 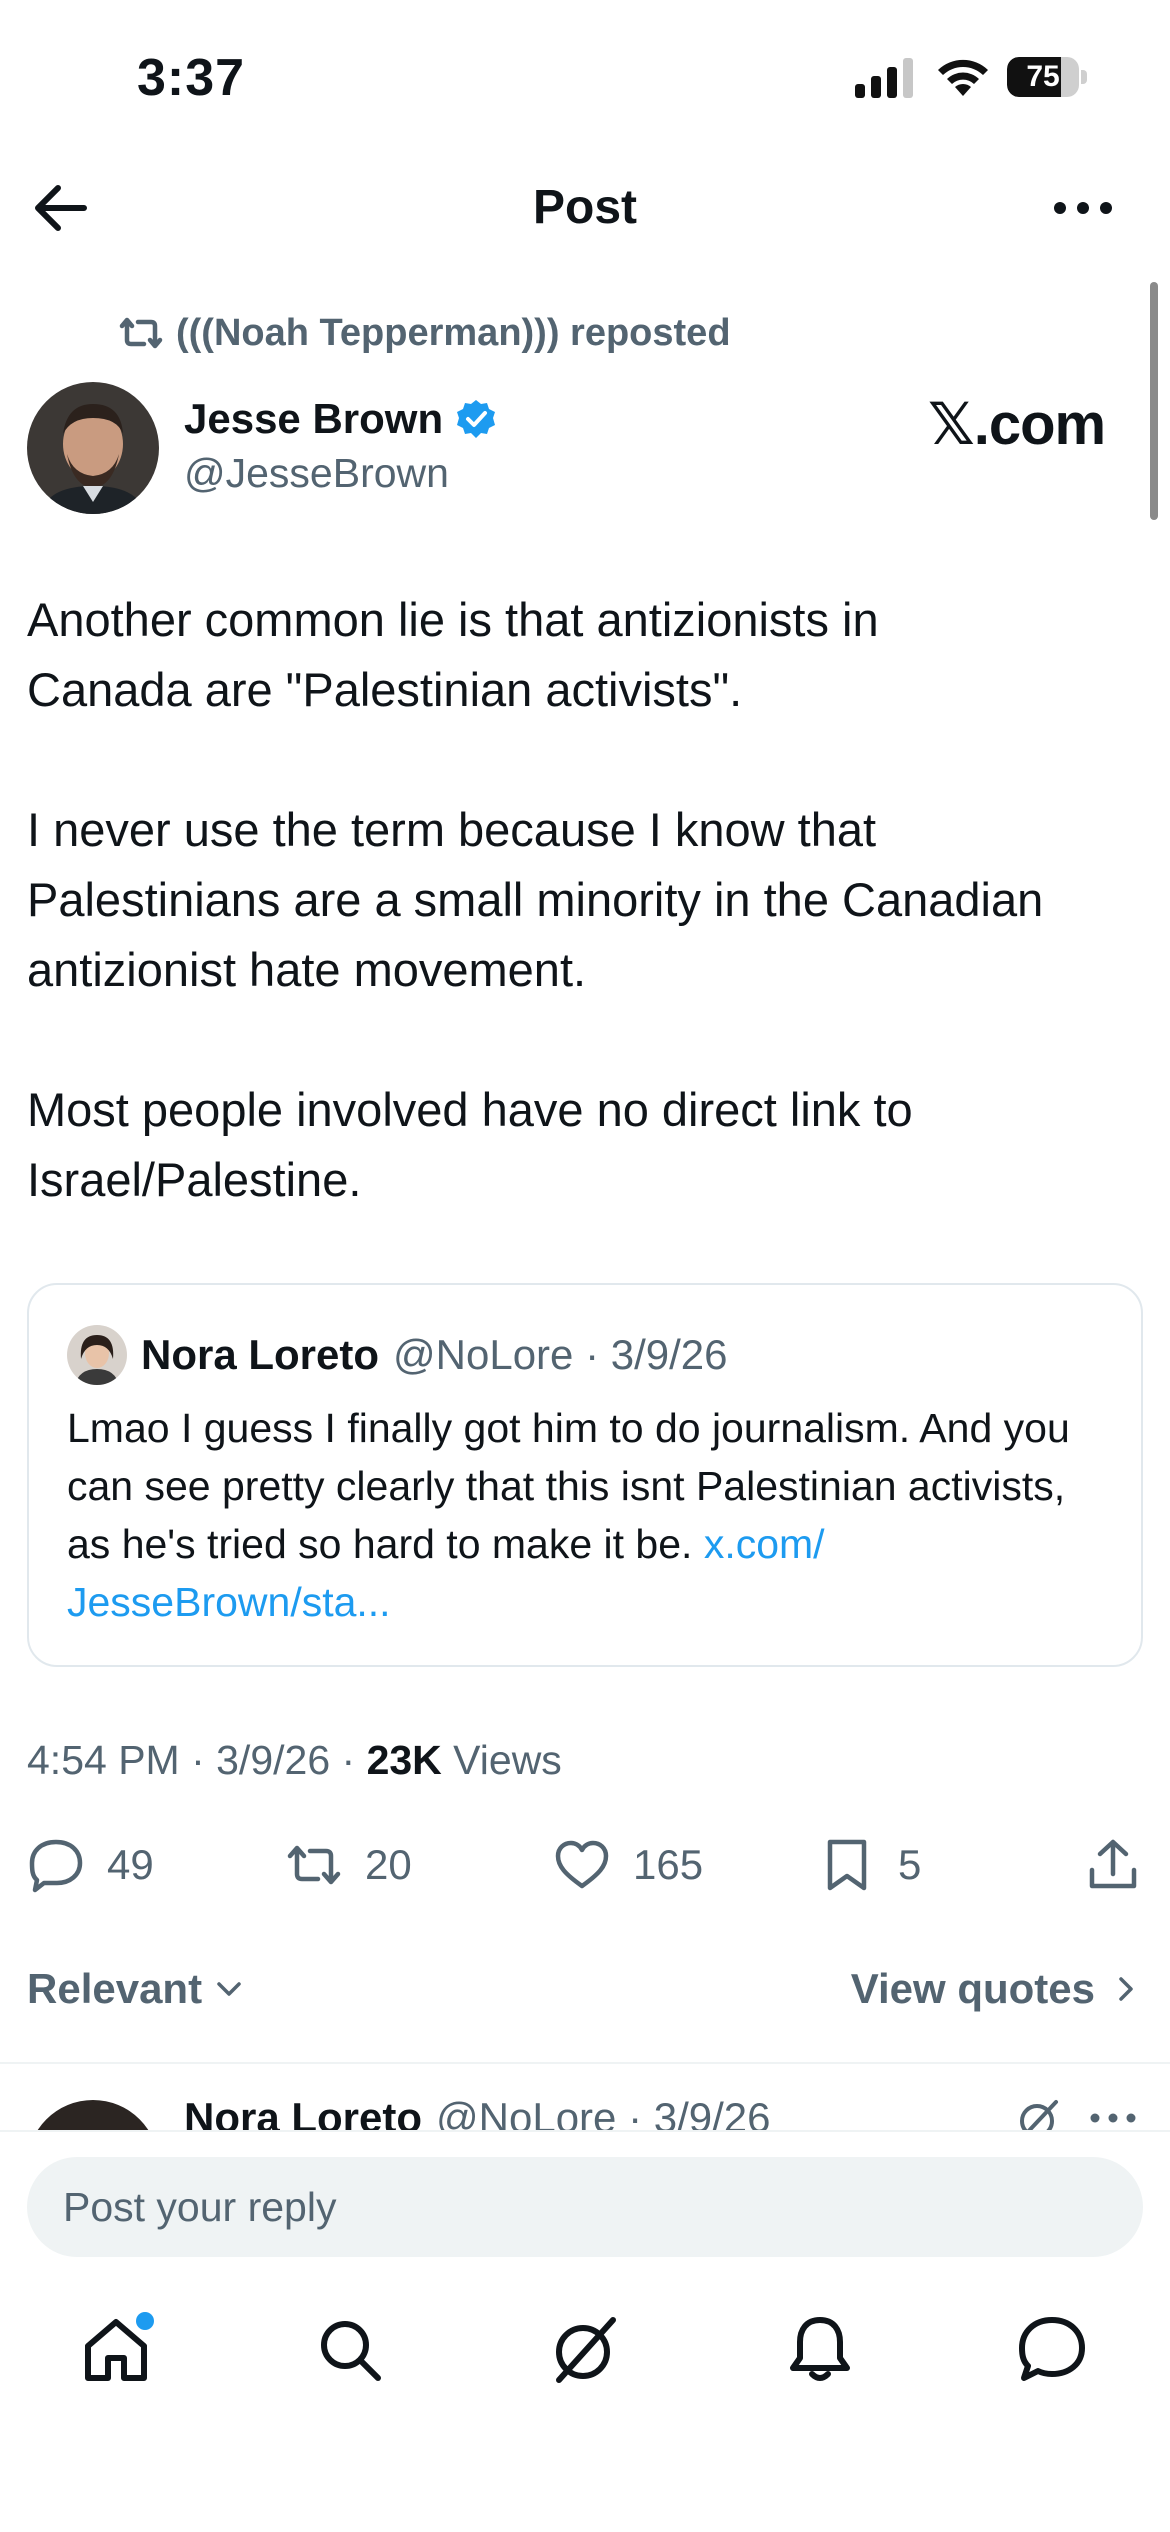 I want to click on repost-icon, so click(x=141, y=333).